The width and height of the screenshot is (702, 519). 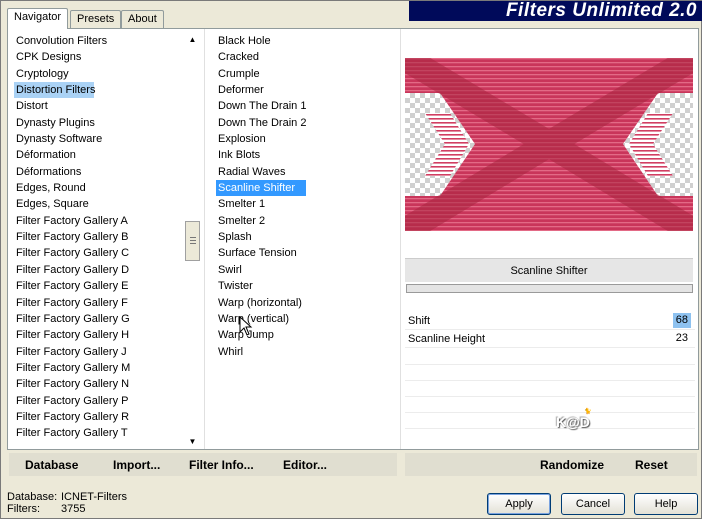 What do you see at coordinates (261, 172) in the screenshot?
I see `list-item: Radial Waves` at bounding box center [261, 172].